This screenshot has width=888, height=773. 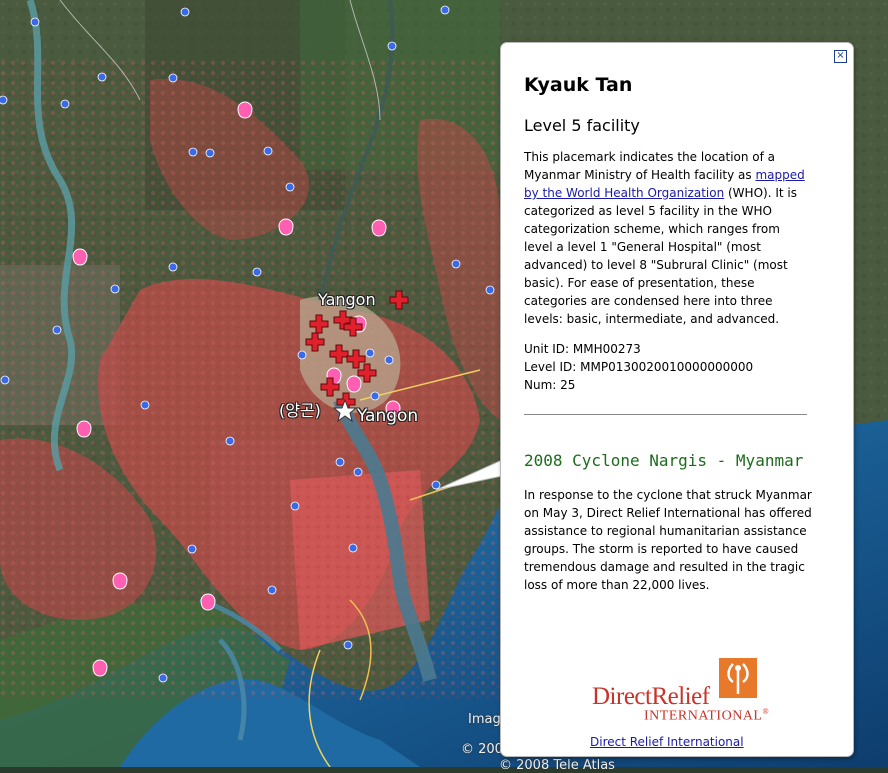 What do you see at coordinates (578, 85) in the screenshot?
I see `placemark-title: Kyauk Tan` at bounding box center [578, 85].